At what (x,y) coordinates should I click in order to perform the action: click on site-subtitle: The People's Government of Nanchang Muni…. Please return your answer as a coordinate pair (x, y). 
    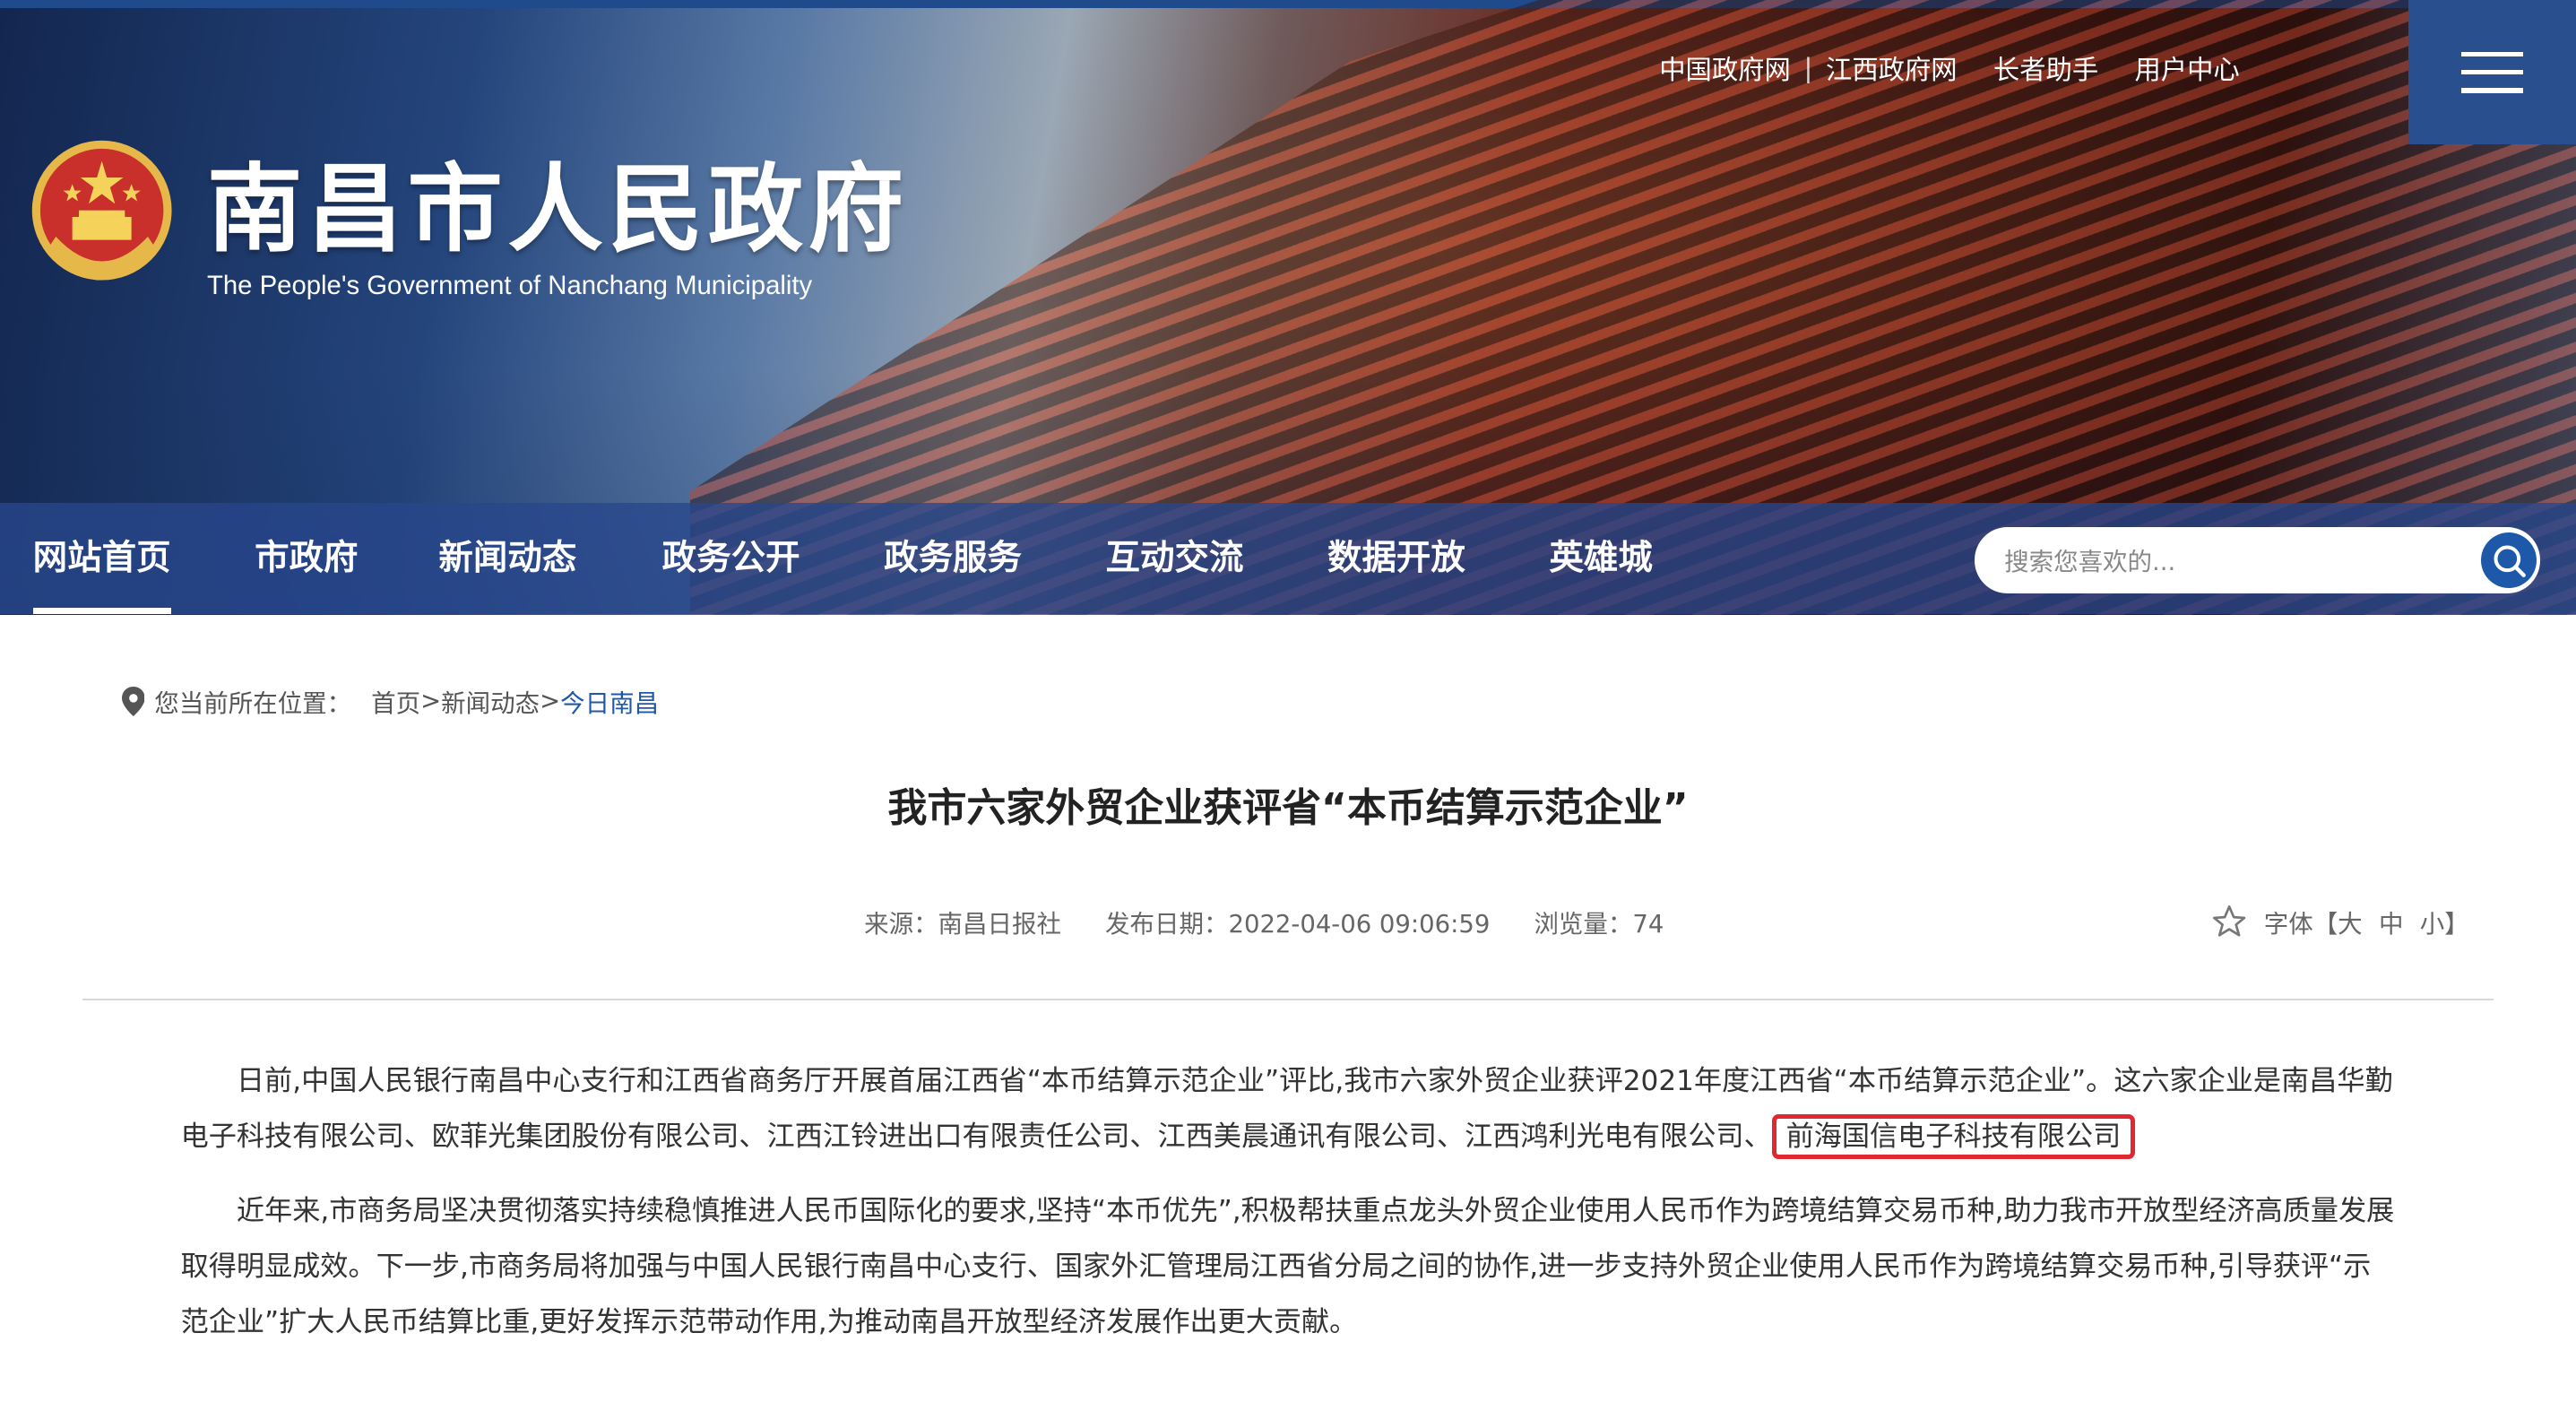
    Looking at the image, I should click on (509, 286).